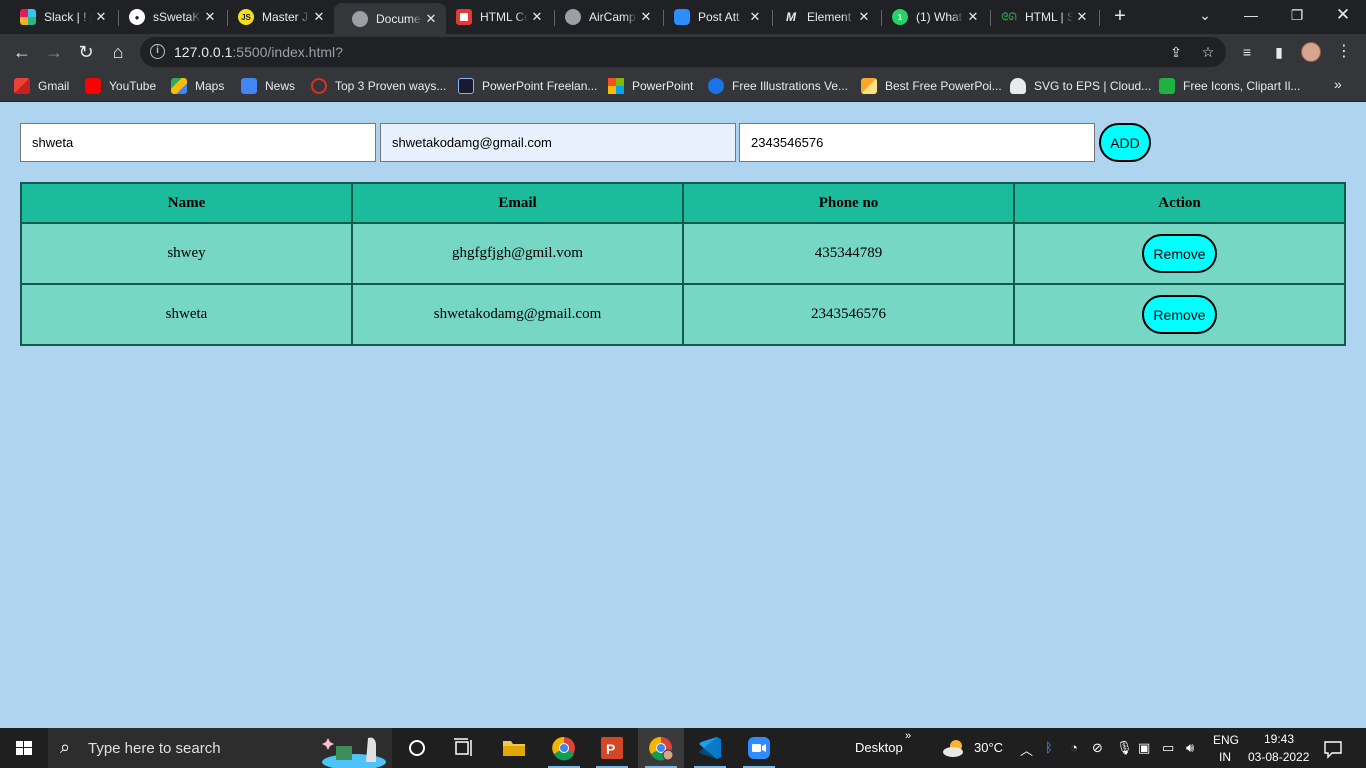 The width and height of the screenshot is (1366, 768). Describe the element at coordinates (65, 747) in the screenshot. I see `search-icon: ⌕` at that location.